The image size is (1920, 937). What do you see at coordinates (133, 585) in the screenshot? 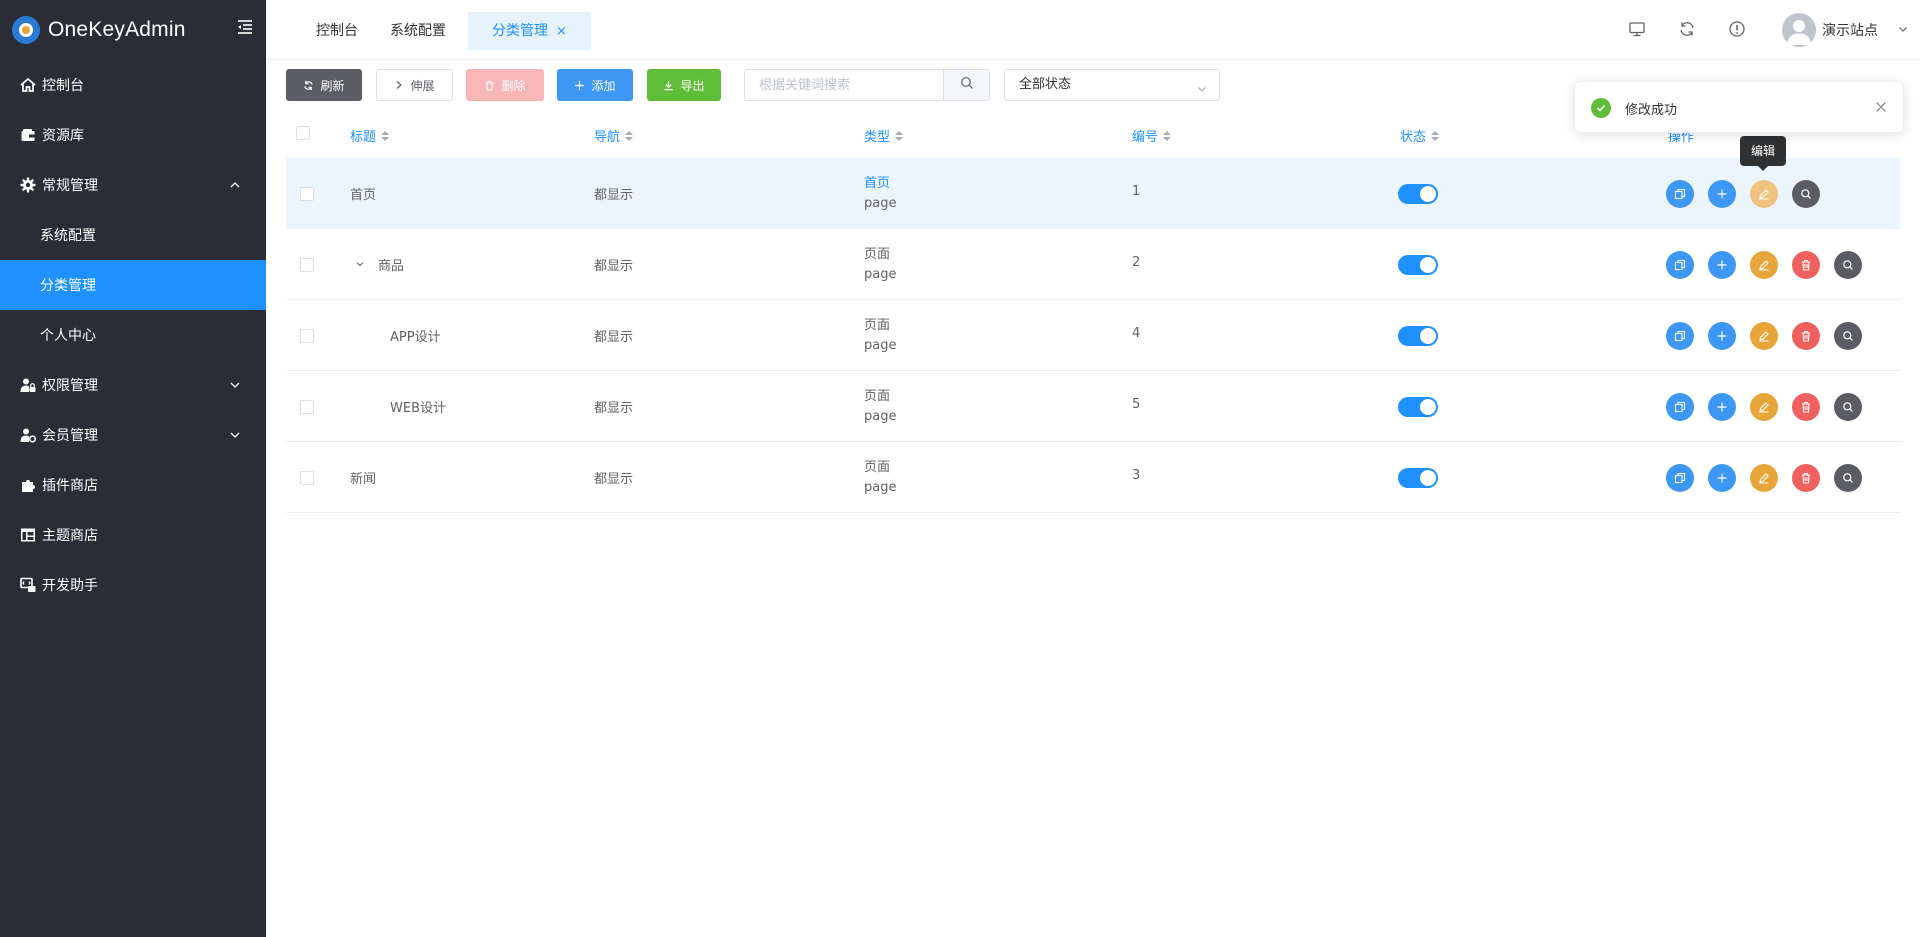
I see `sidebar-item-dev-helper: 开发助手` at bounding box center [133, 585].